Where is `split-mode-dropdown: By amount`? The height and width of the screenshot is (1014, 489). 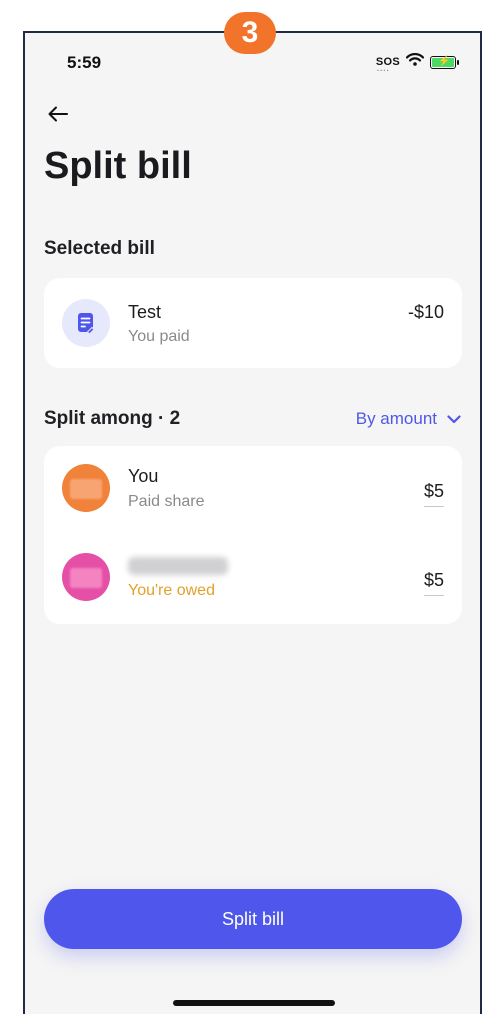 split-mode-dropdown: By amount is located at coordinates (408, 419).